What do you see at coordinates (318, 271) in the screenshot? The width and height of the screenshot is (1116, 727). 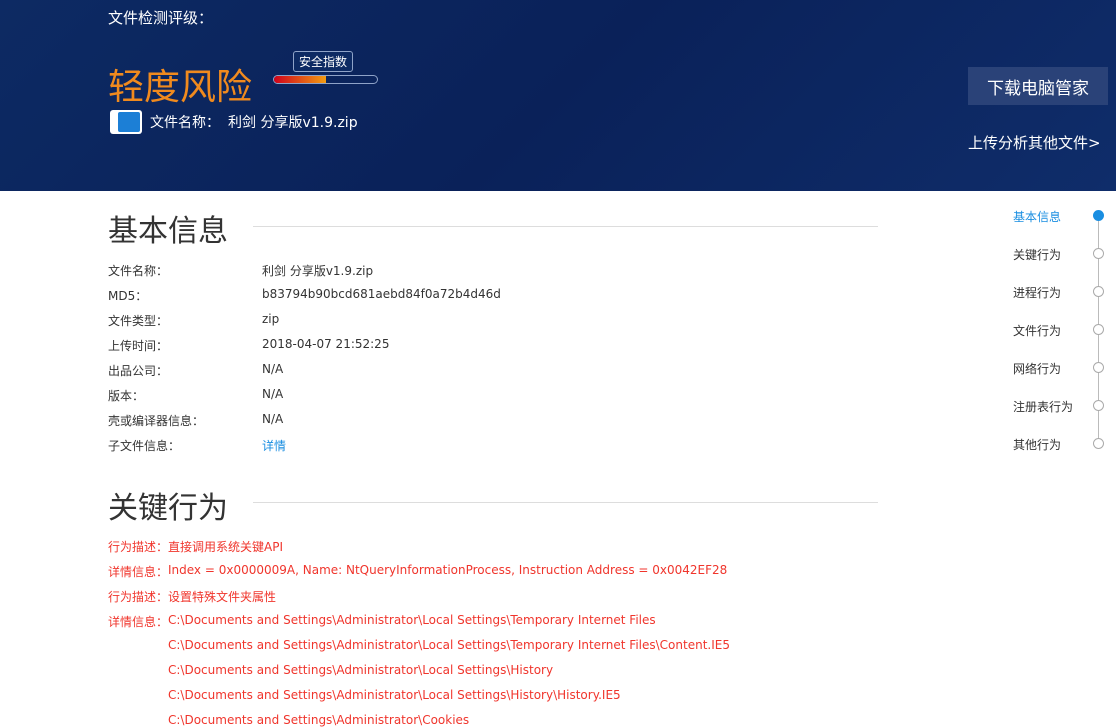 I see `info-value: 利剑 分享版v1.9.zip` at bounding box center [318, 271].